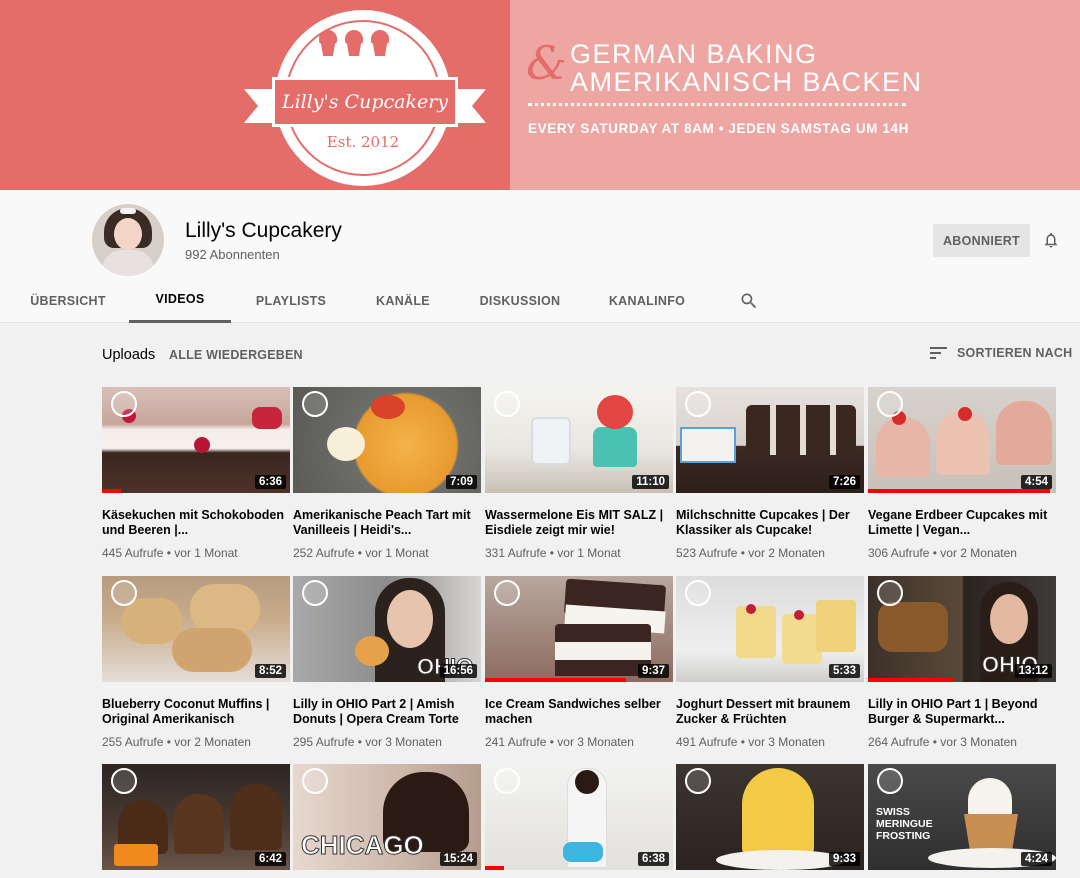  I want to click on tab-diskussion: DISKUSSION, so click(520, 300).